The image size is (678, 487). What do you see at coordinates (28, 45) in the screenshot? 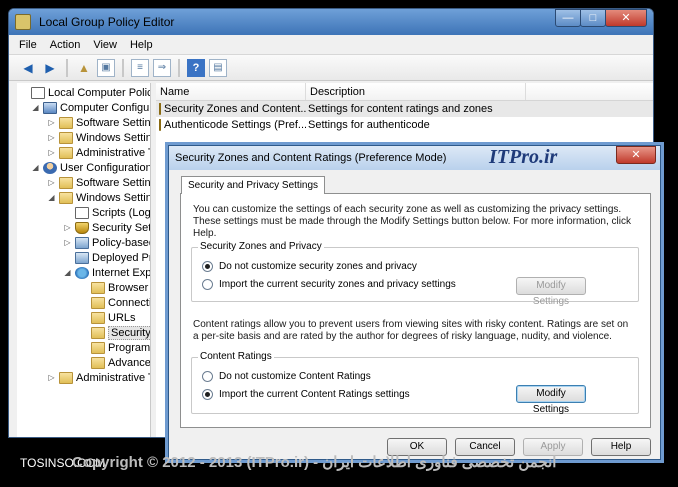
I see `menu-file: File` at bounding box center [28, 45].